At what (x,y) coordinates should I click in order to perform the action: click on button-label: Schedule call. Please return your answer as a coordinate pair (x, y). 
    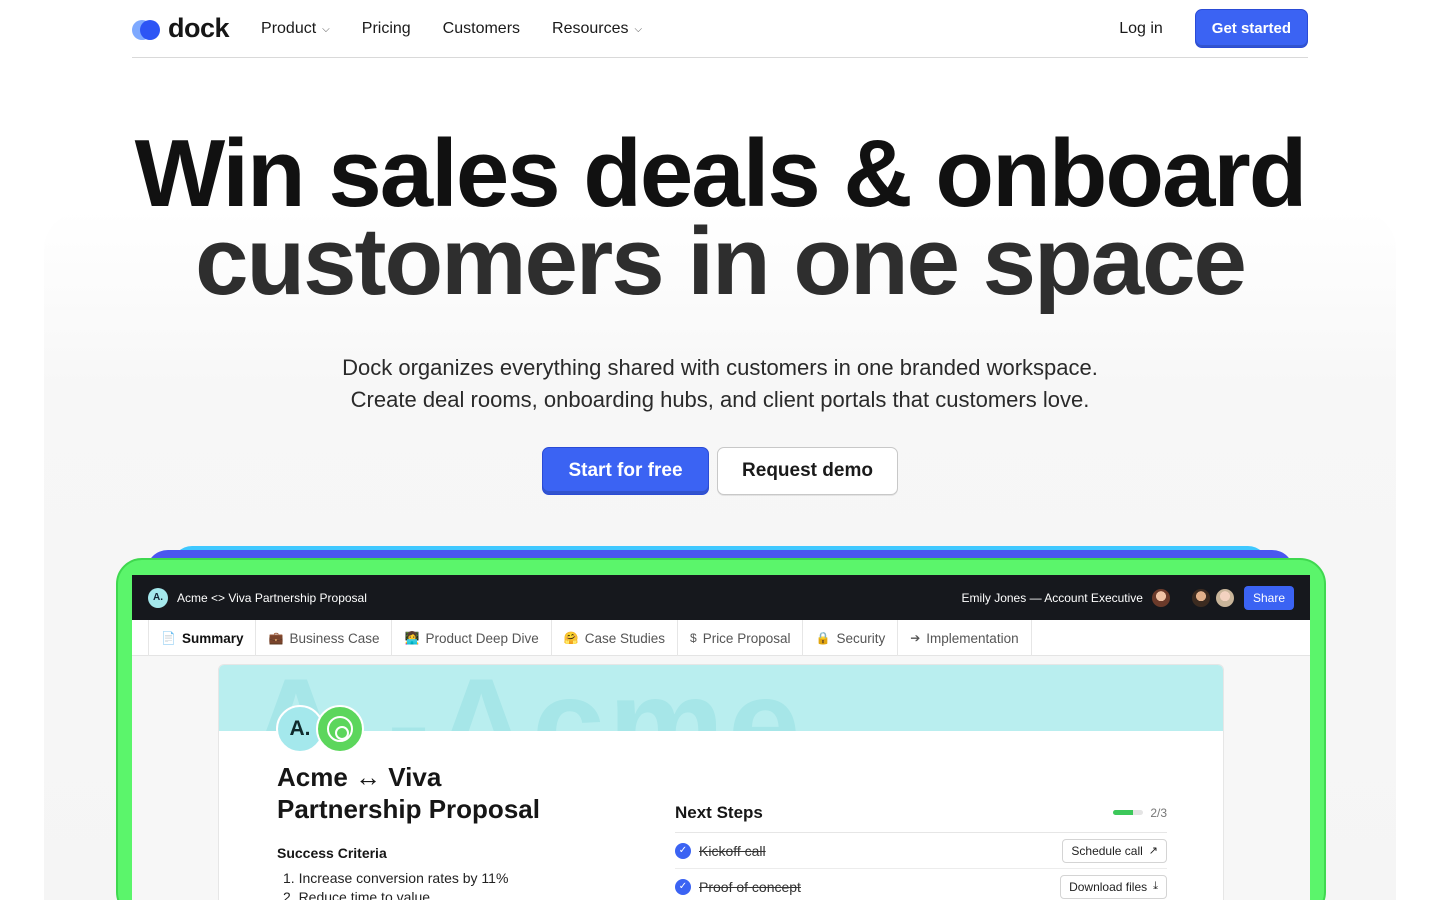
    Looking at the image, I should click on (1107, 850).